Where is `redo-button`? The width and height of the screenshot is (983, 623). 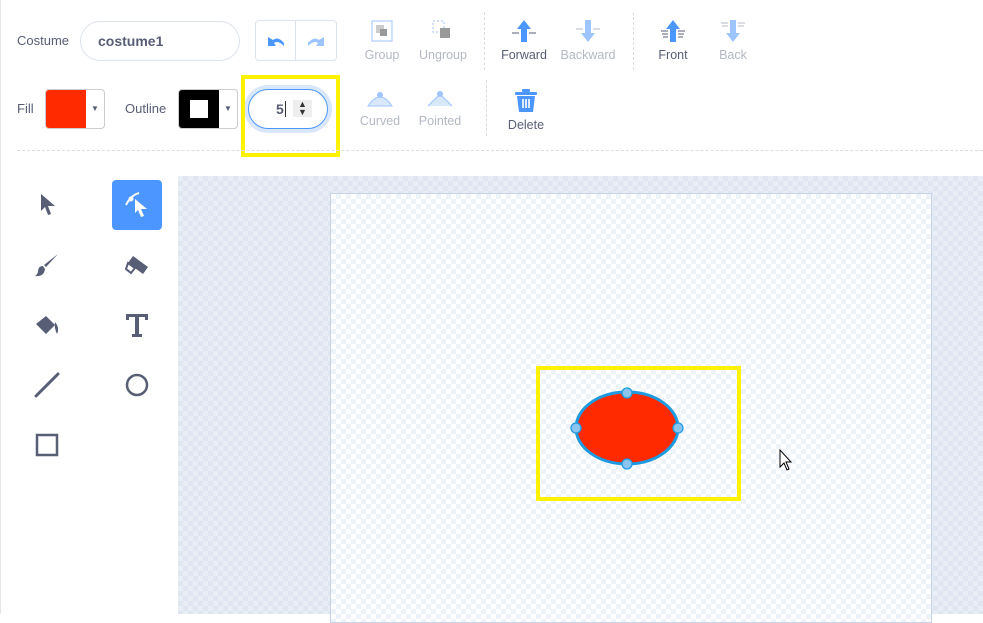 redo-button is located at coordinates (316, 40).